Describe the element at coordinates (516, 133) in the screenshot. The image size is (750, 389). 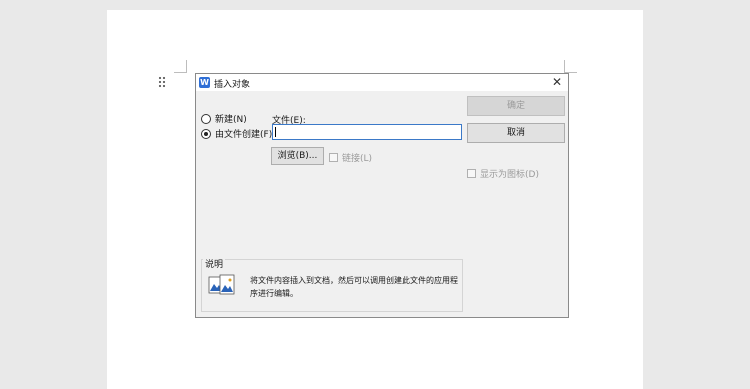
I see `cancel-button: 取消` at that location.